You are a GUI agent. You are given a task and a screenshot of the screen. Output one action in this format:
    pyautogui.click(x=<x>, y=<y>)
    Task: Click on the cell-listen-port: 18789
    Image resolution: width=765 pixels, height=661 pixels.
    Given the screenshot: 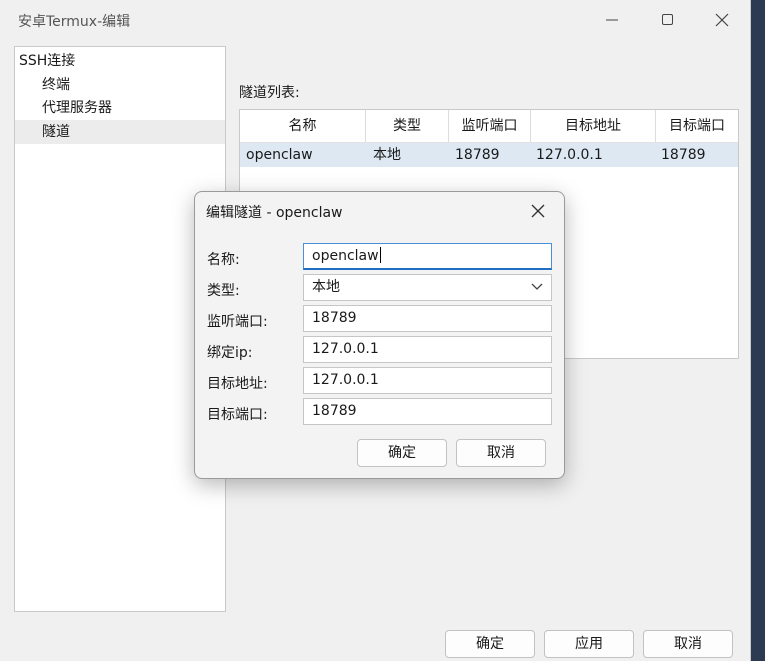 What is the action you would take?
    pyautogui.click(x=477, y=155)
    